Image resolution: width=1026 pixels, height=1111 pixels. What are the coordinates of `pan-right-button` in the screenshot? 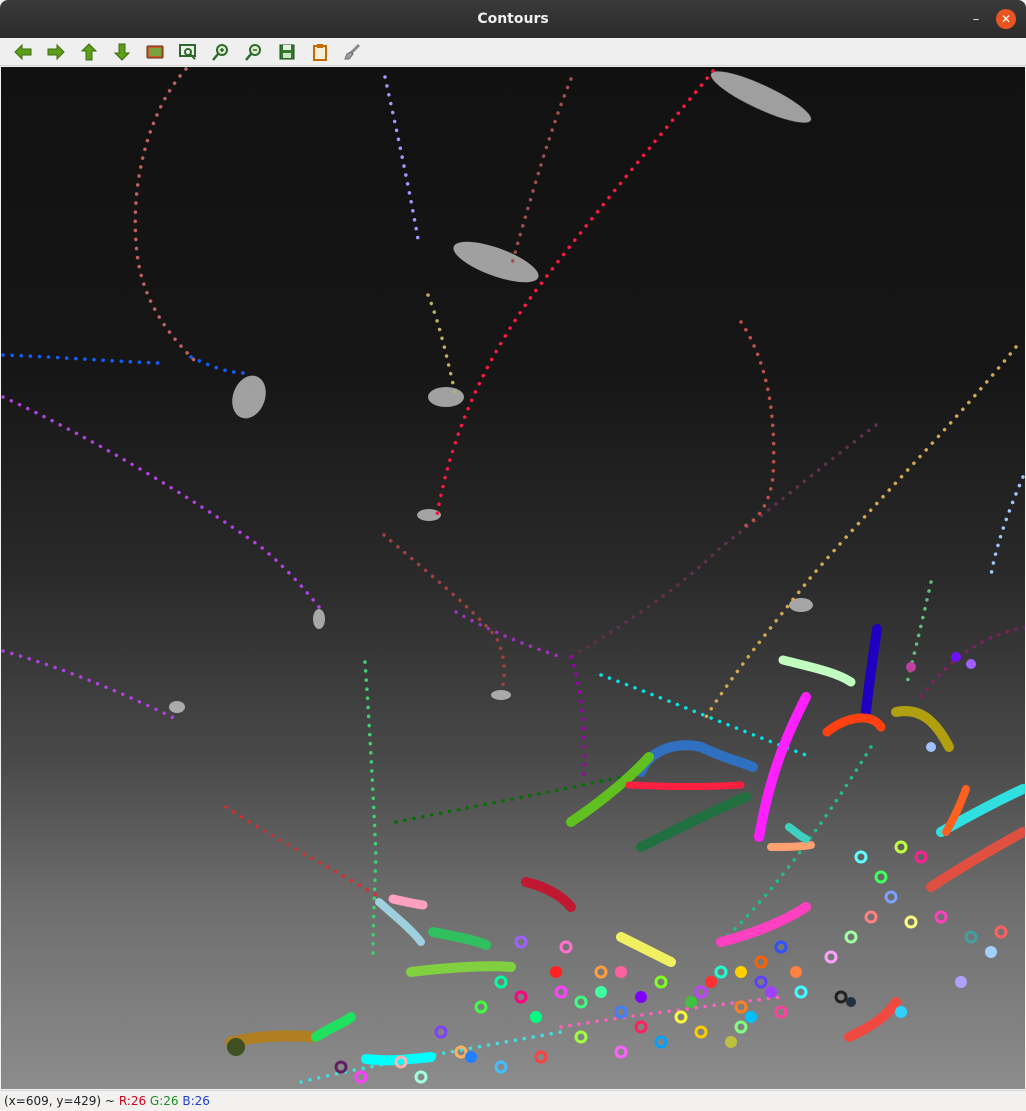 It's located at (55, 52).